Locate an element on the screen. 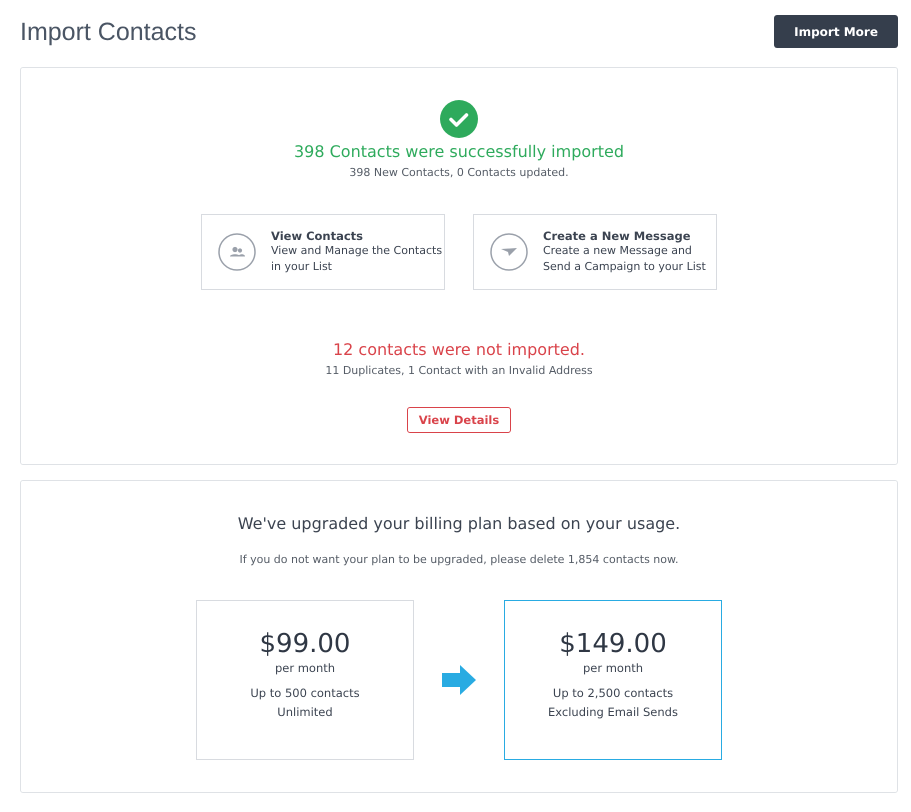 The width and height of the screenshot is (911, 812). action-card: Create a New Message Create a new Message and Send a Campaign to your List is located at coordinates (595, 252).